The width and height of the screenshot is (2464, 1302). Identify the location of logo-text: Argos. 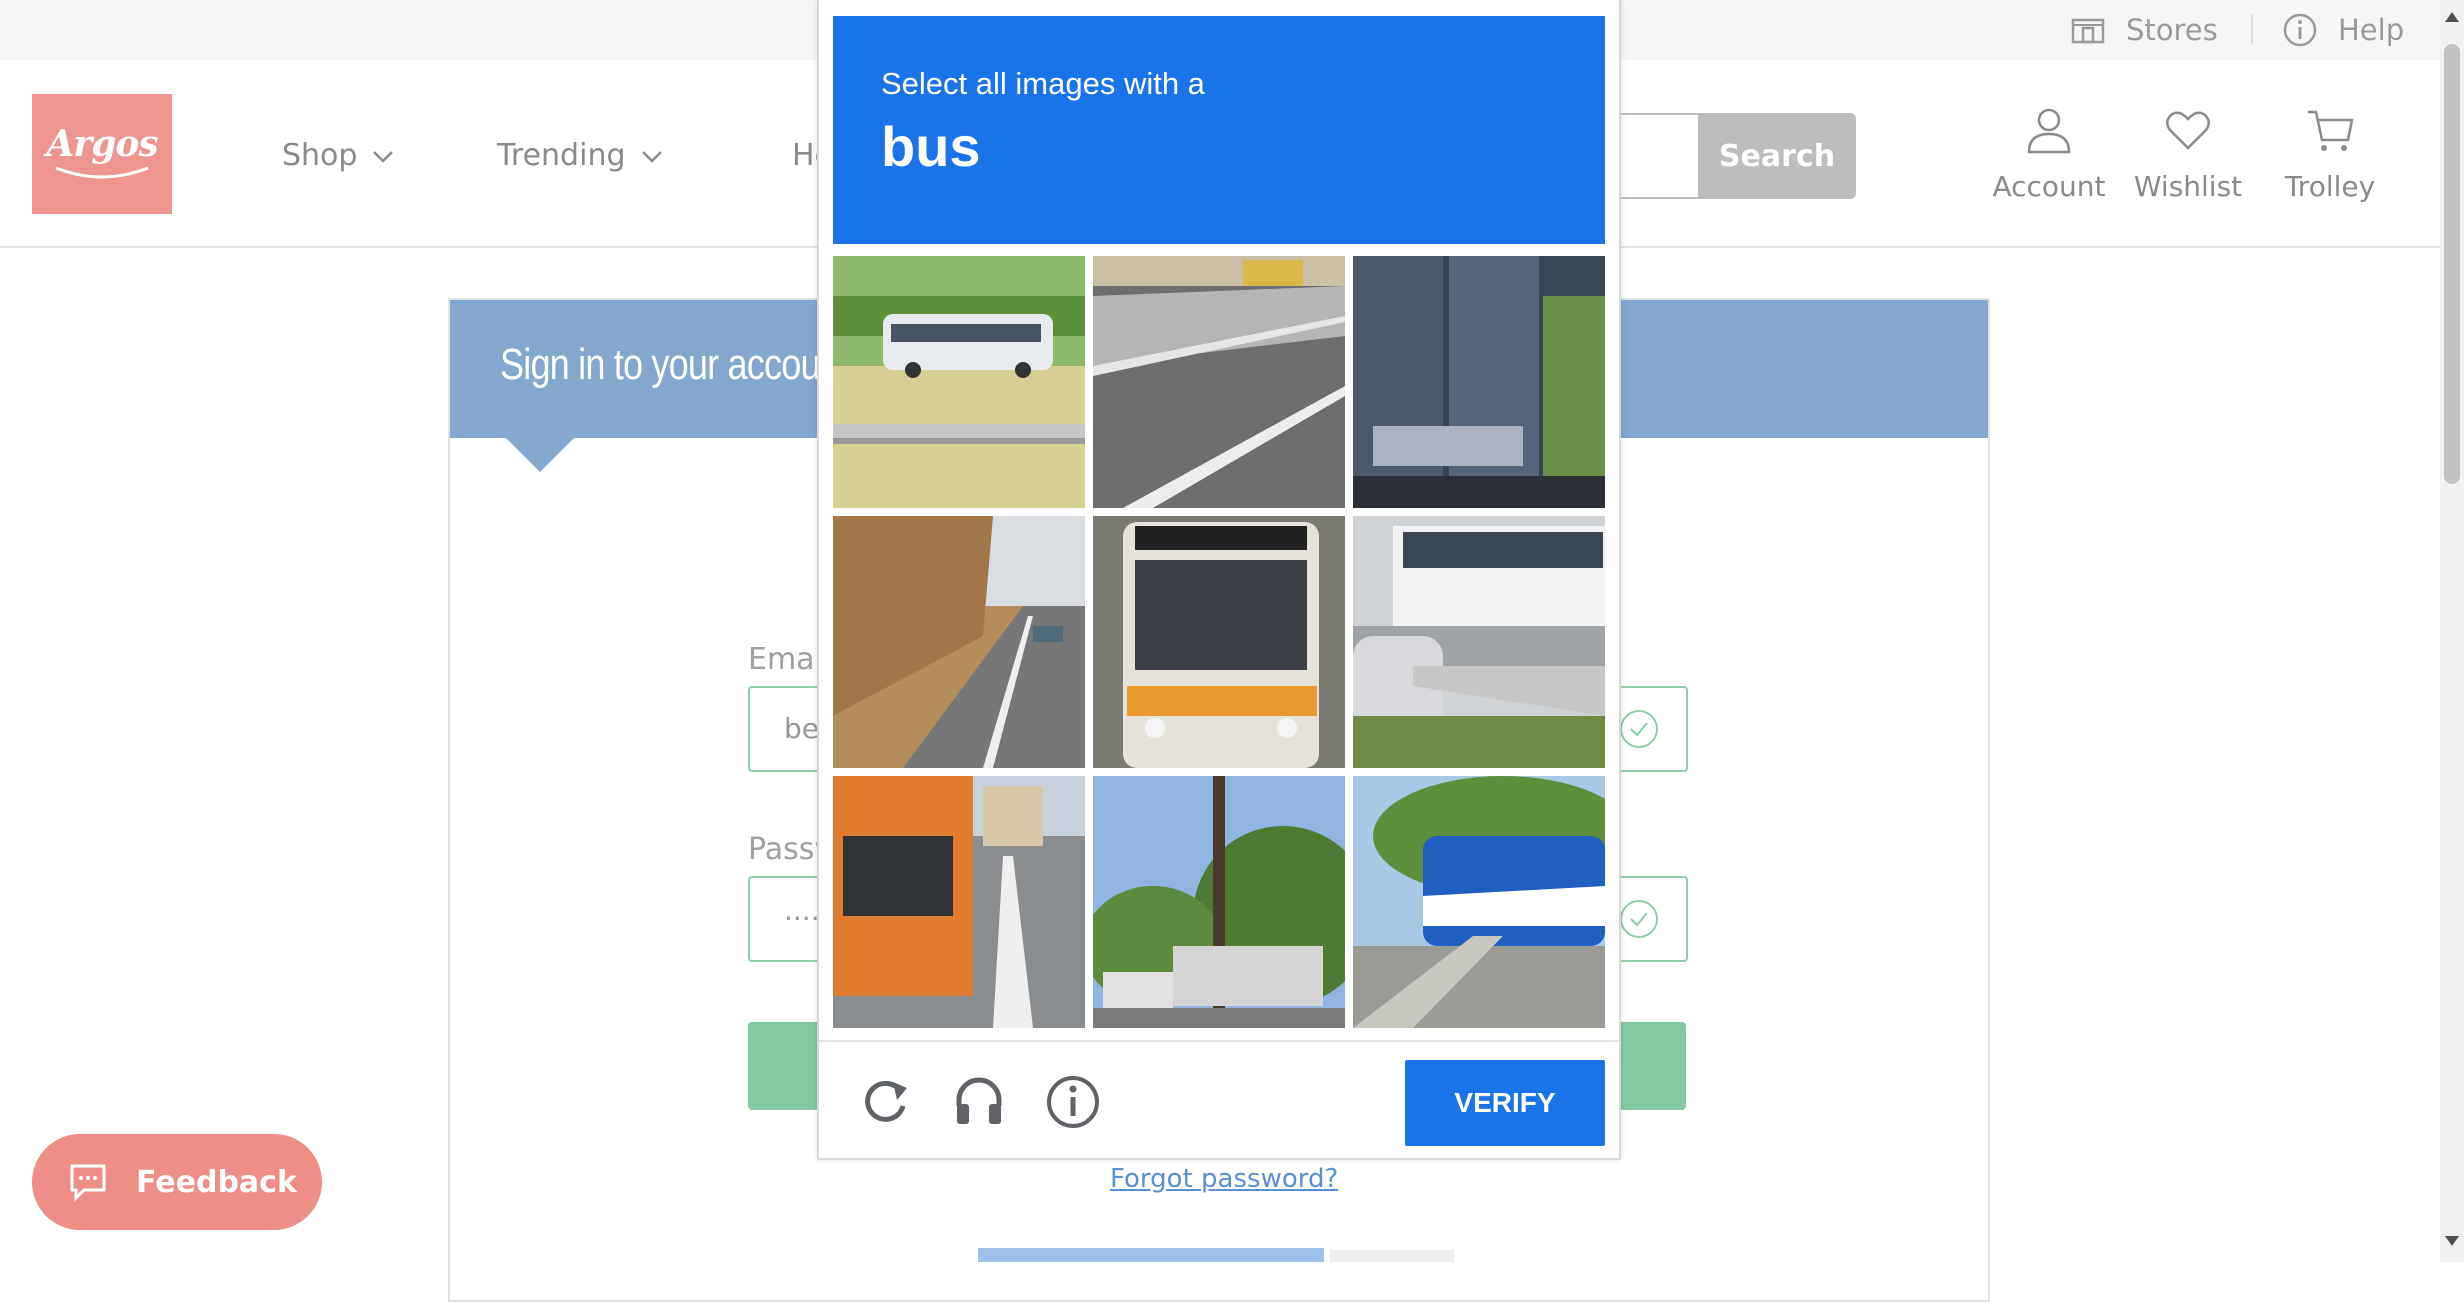
(102, 144).